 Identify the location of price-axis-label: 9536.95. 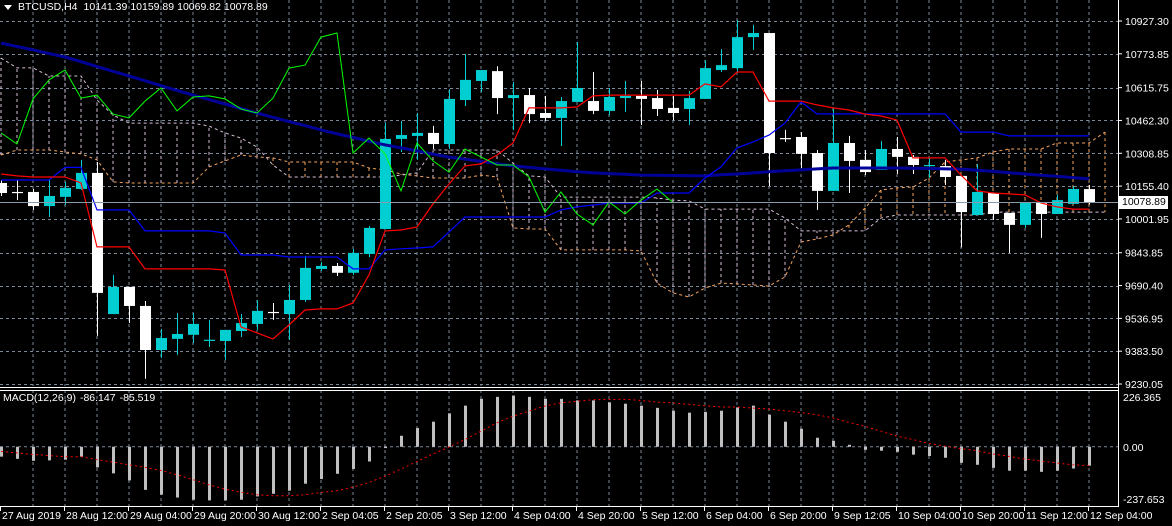
(1144, 319).